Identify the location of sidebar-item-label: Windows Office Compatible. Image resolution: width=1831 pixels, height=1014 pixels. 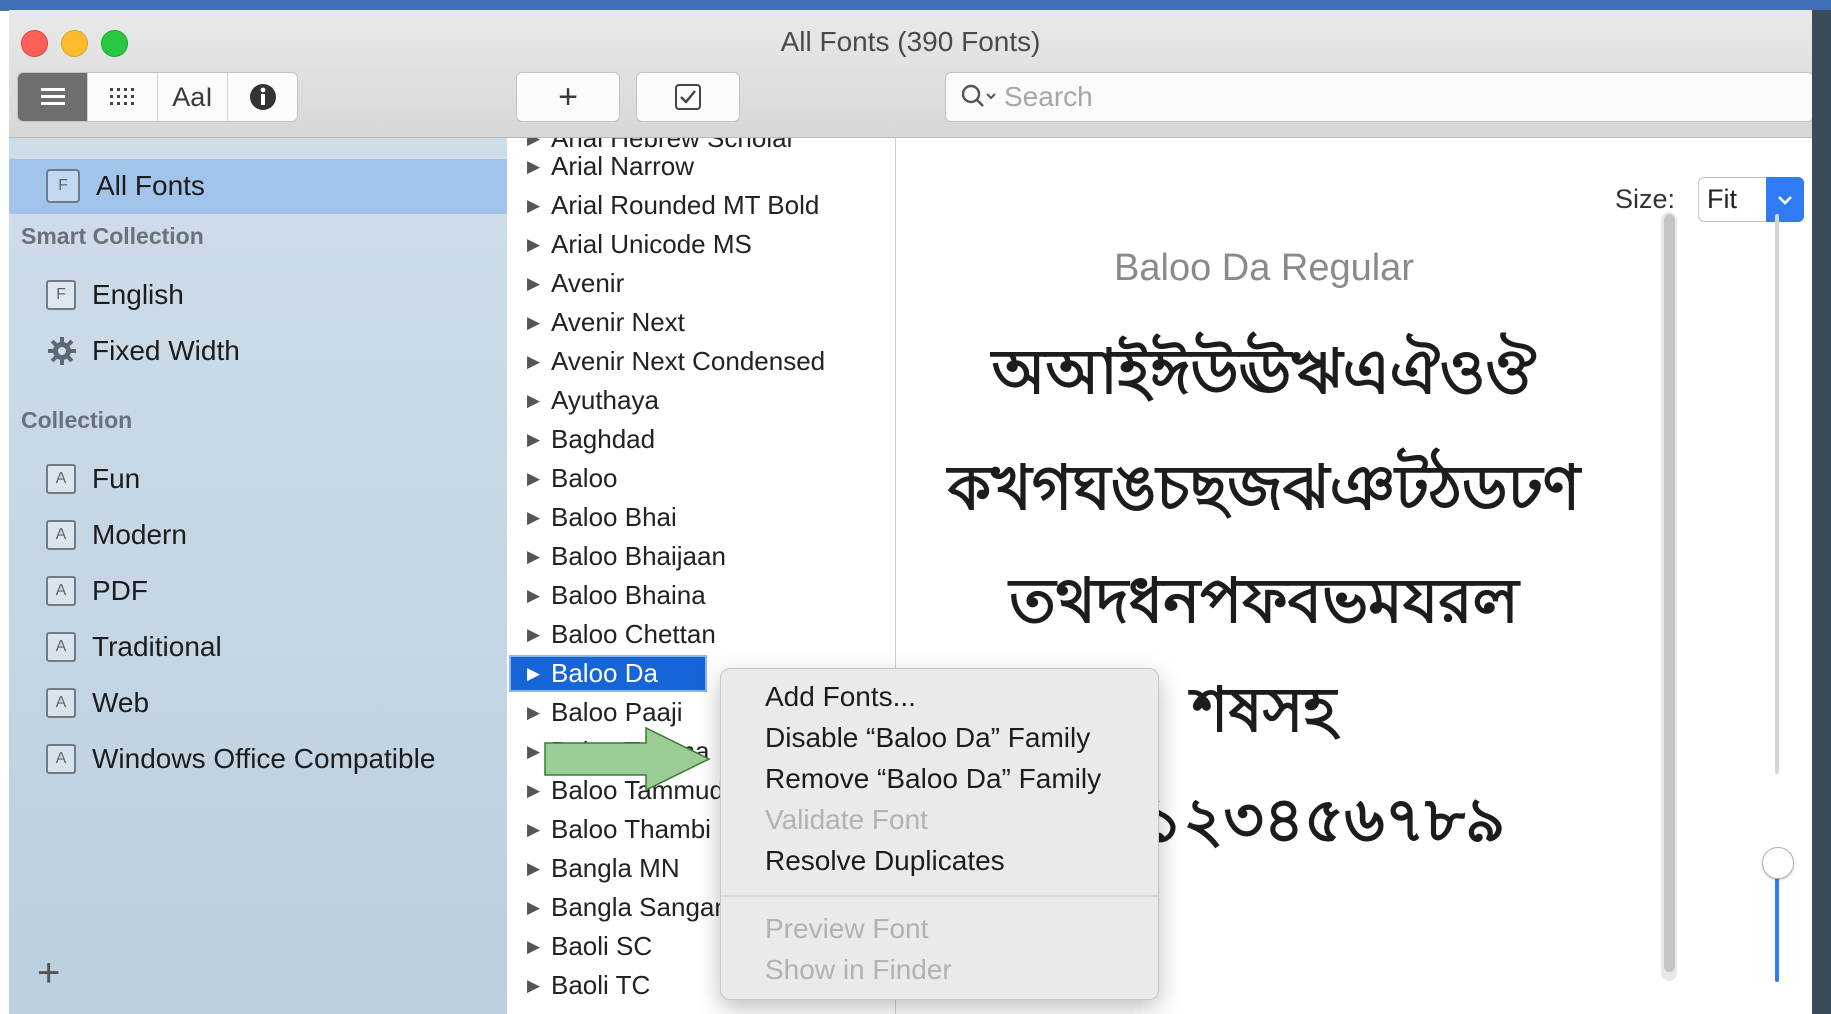
(264, 758).